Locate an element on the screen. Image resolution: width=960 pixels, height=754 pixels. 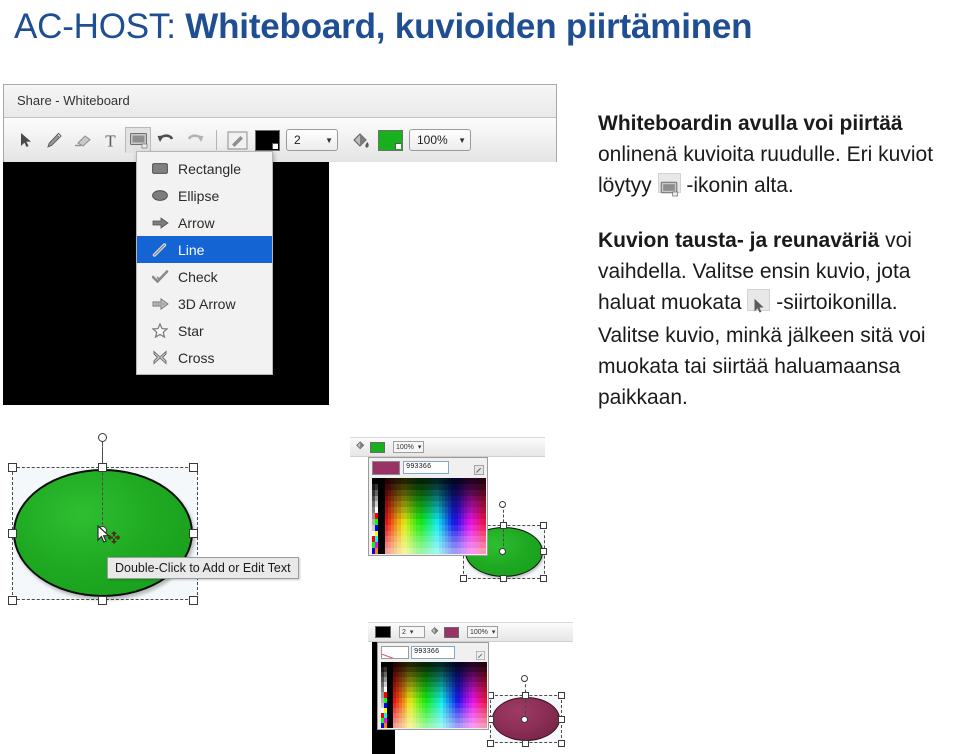
whiteboard-title-text: Share - Whiteboard is located at coordinates (73, 100).